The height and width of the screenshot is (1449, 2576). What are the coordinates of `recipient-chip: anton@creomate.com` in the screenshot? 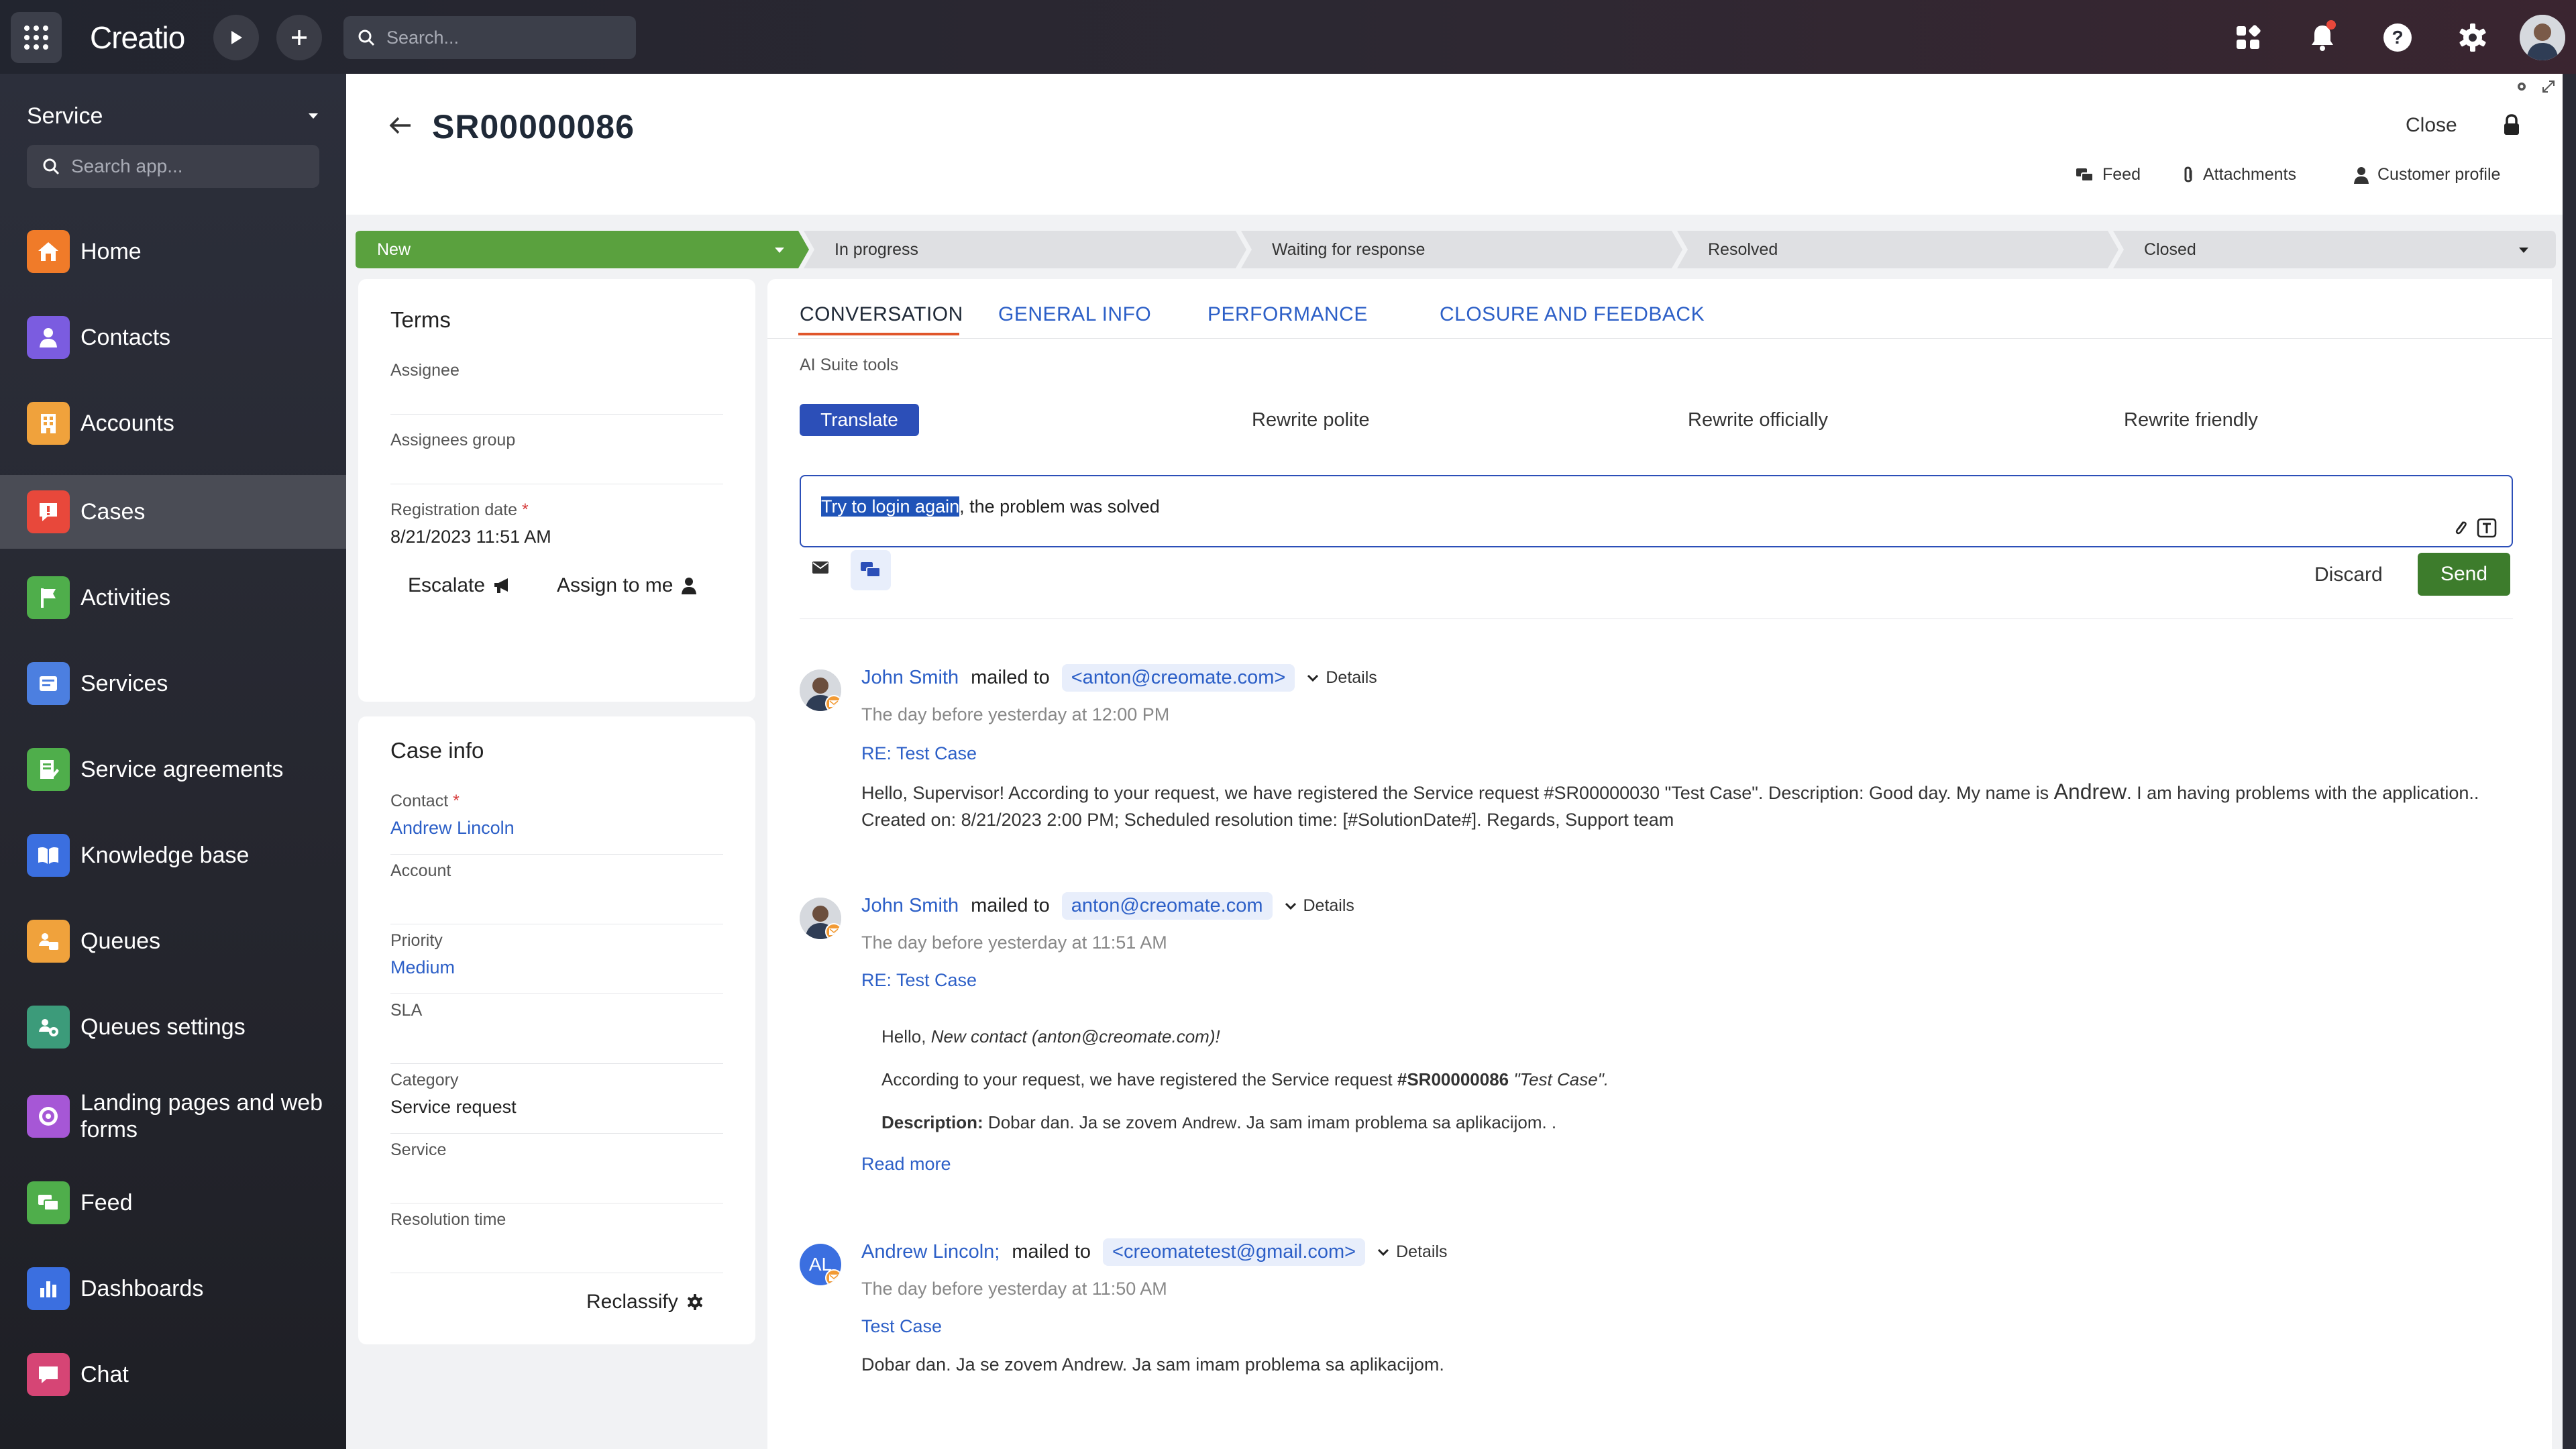 It's located at (1167, 906).